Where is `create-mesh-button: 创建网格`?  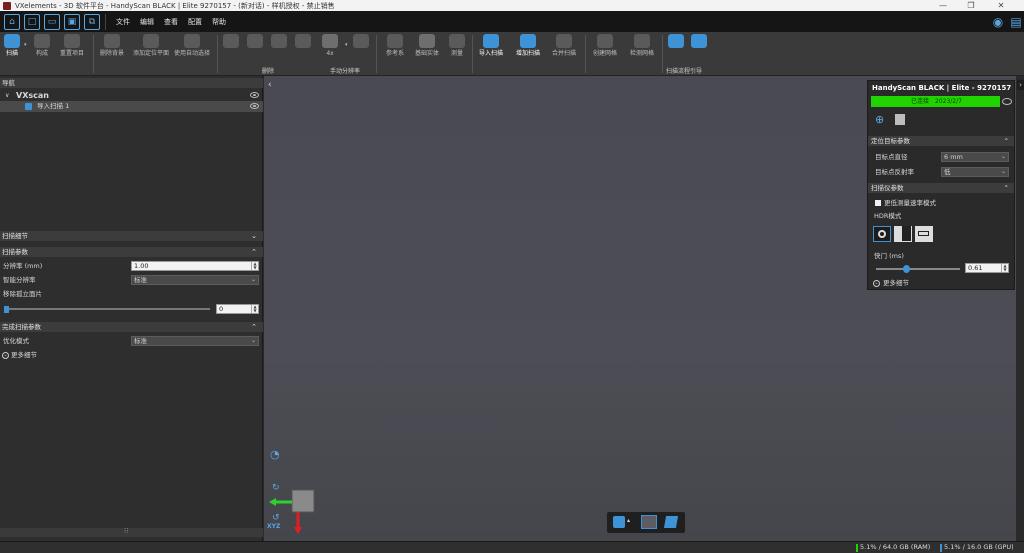
create-mesh-button: 创建网格 is located at coordinates (605, 45).